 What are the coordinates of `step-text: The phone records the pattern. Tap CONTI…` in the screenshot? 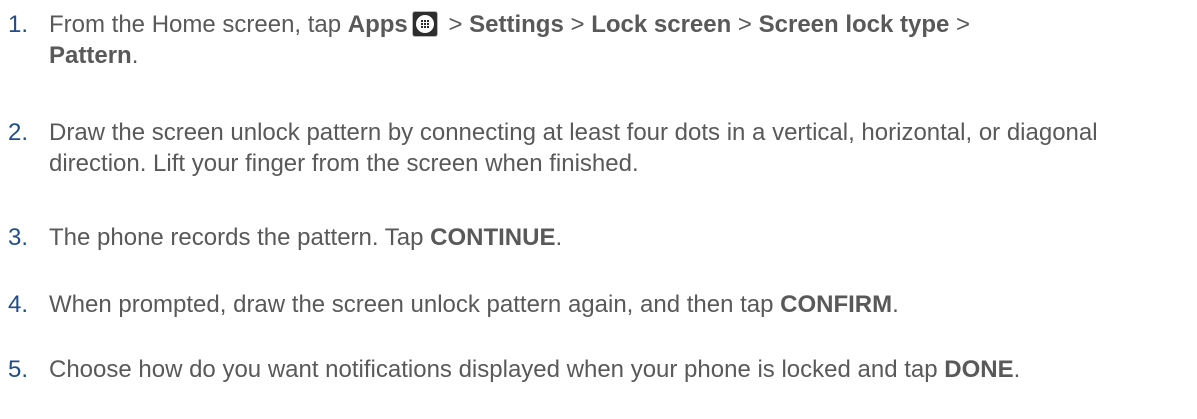 It's located at (306, 237).